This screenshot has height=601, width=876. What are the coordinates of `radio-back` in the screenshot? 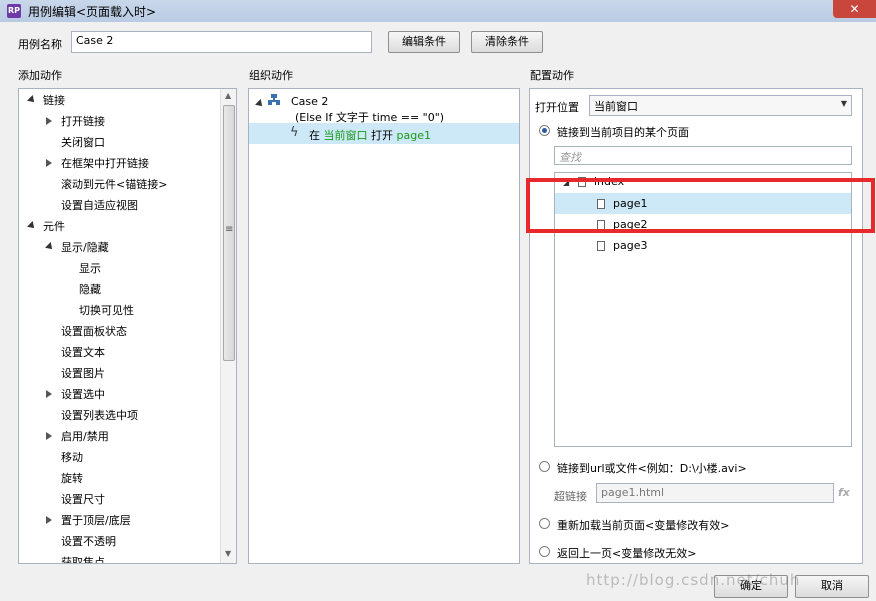 It's located at (544, 551).